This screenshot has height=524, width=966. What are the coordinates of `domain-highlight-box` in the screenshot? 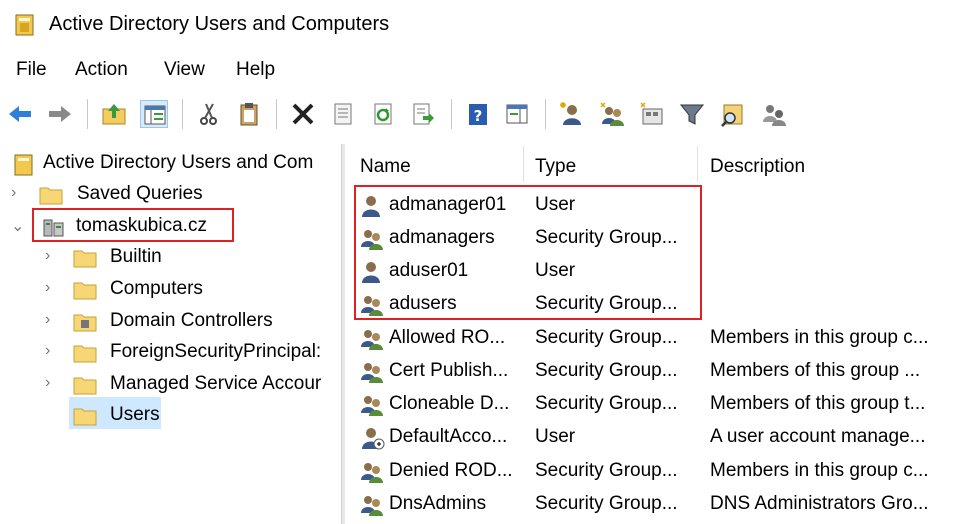 It's located at (133, 225).